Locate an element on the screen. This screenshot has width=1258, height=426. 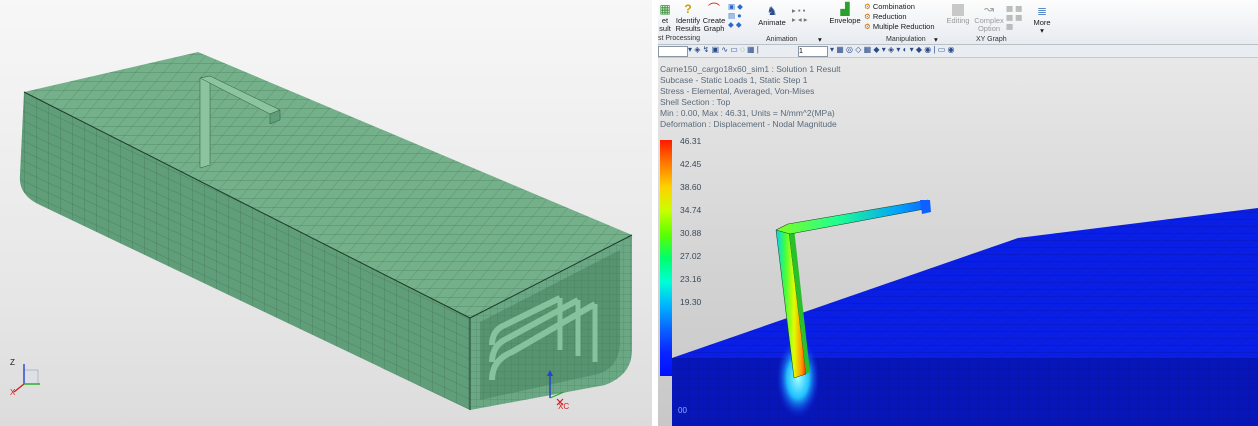
xy-graph-group-label: XY Graph is located at coordinates (991, 39).